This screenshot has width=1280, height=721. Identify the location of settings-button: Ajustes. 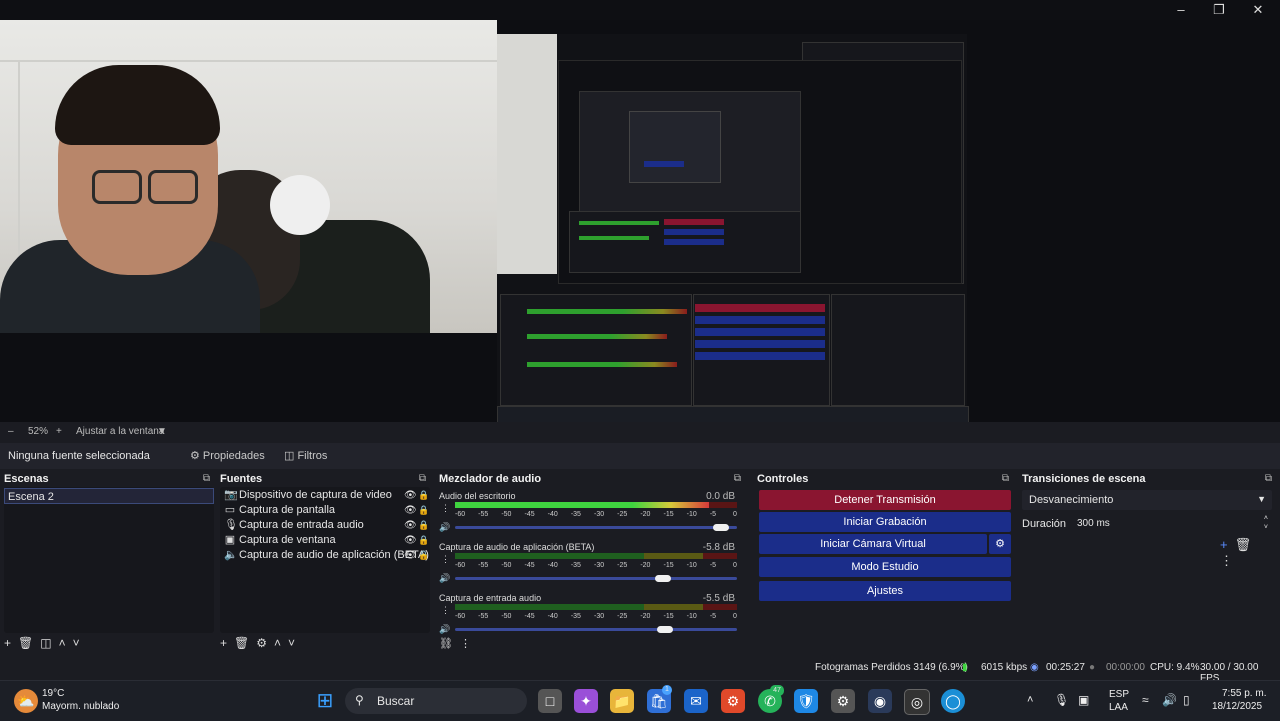
(885, 591).